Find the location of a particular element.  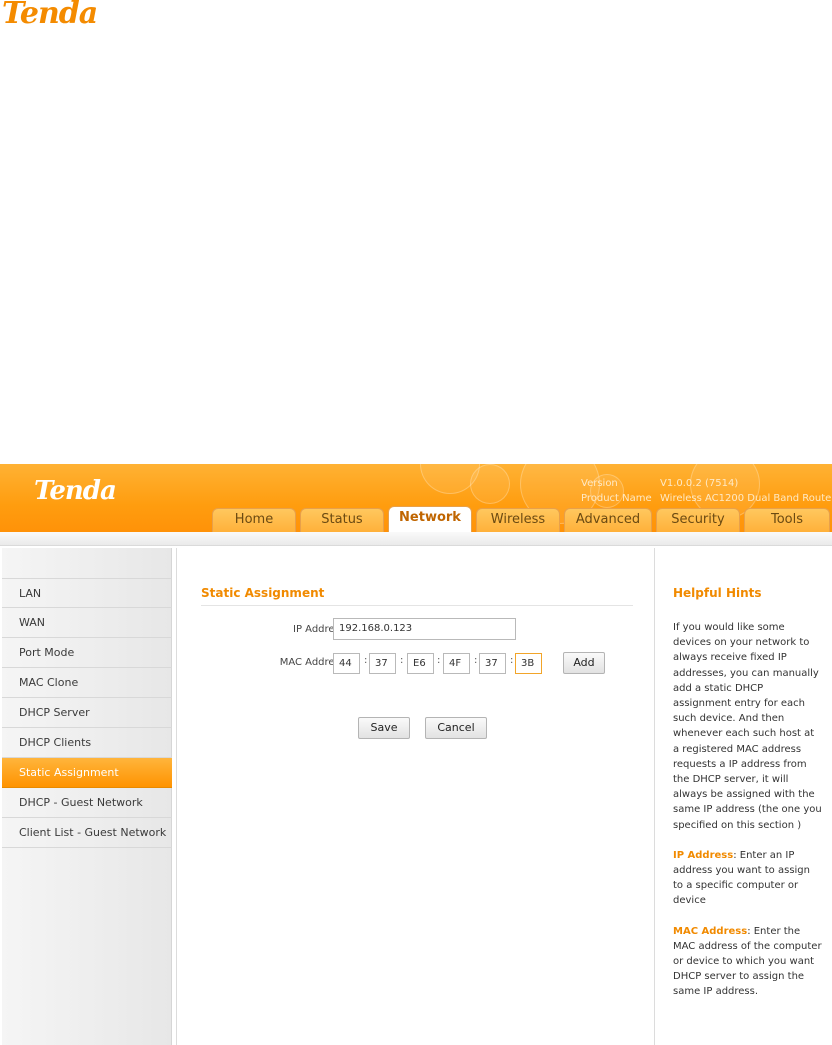

cancel-button: Cancel is located at coordinates (456, 728).